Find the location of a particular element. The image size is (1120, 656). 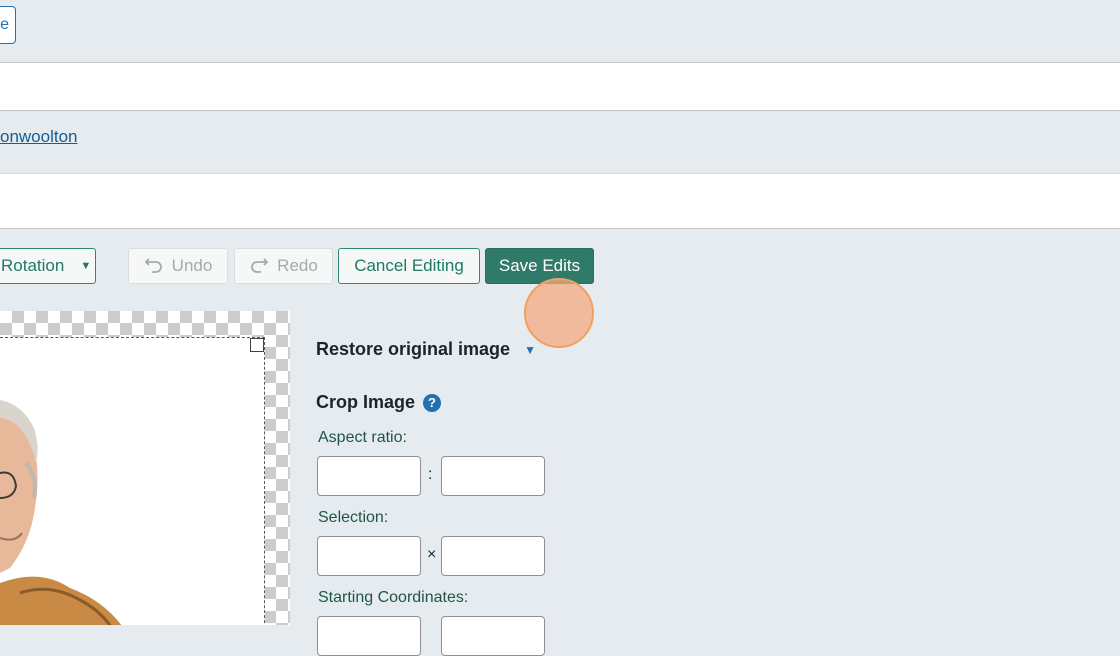

cancel-editing-button: Cancel Editing is located at coordinates (409, 266).